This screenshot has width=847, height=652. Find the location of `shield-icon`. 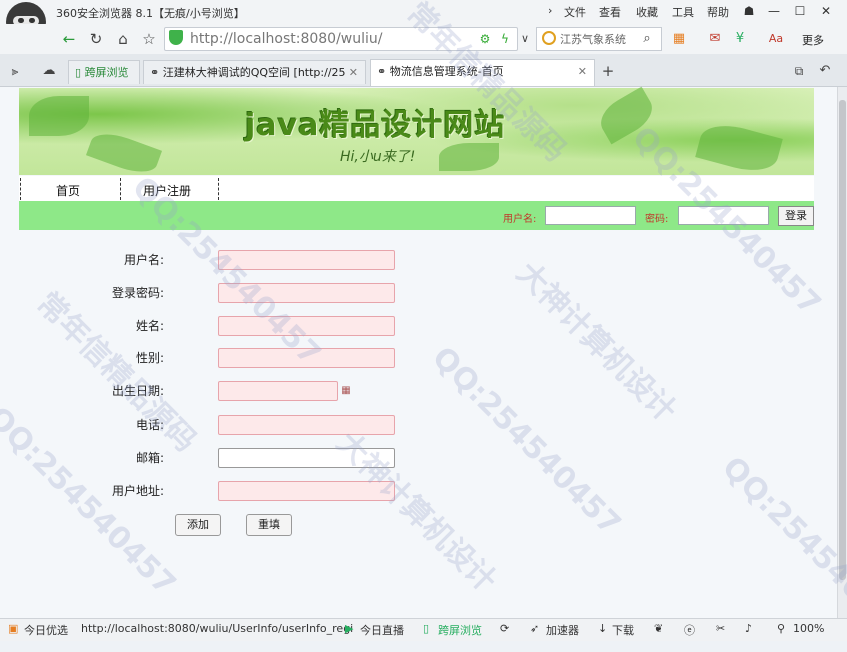

shield-icon is located at coordinates (176, 37).